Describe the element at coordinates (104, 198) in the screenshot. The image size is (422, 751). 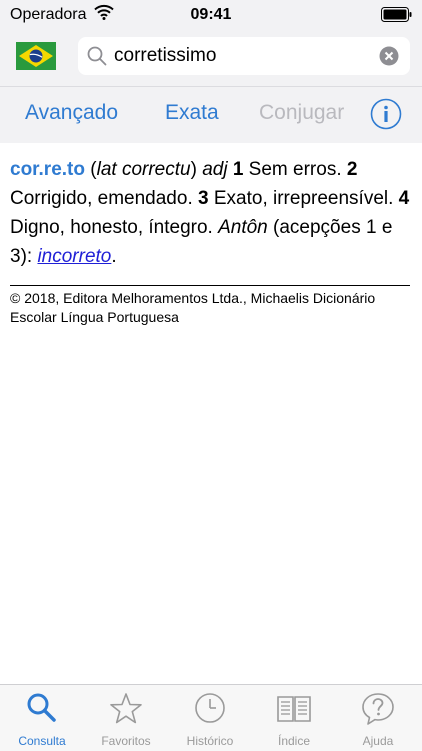
I see `sense-text-2: Corrigido, emendado.` at that location.